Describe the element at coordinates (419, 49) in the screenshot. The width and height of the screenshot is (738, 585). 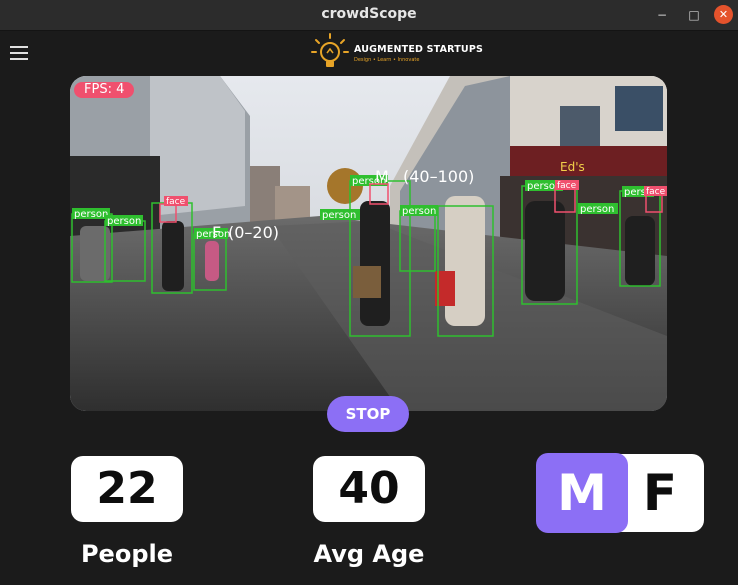
I see `logo-name: AUGMENTED STARTUPS` at that location.